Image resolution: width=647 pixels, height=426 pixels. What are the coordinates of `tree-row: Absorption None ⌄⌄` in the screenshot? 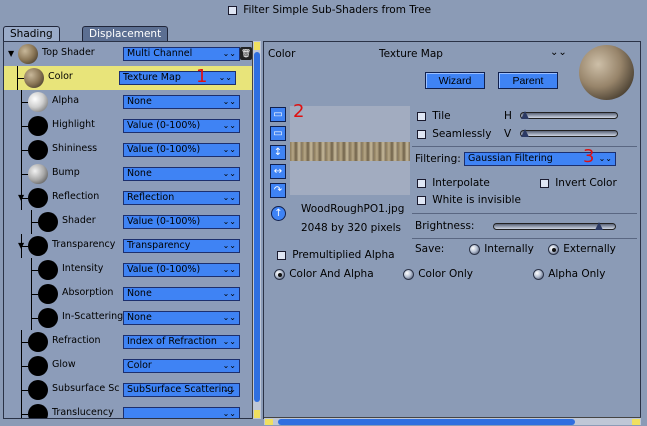 It's located at (132, 294).